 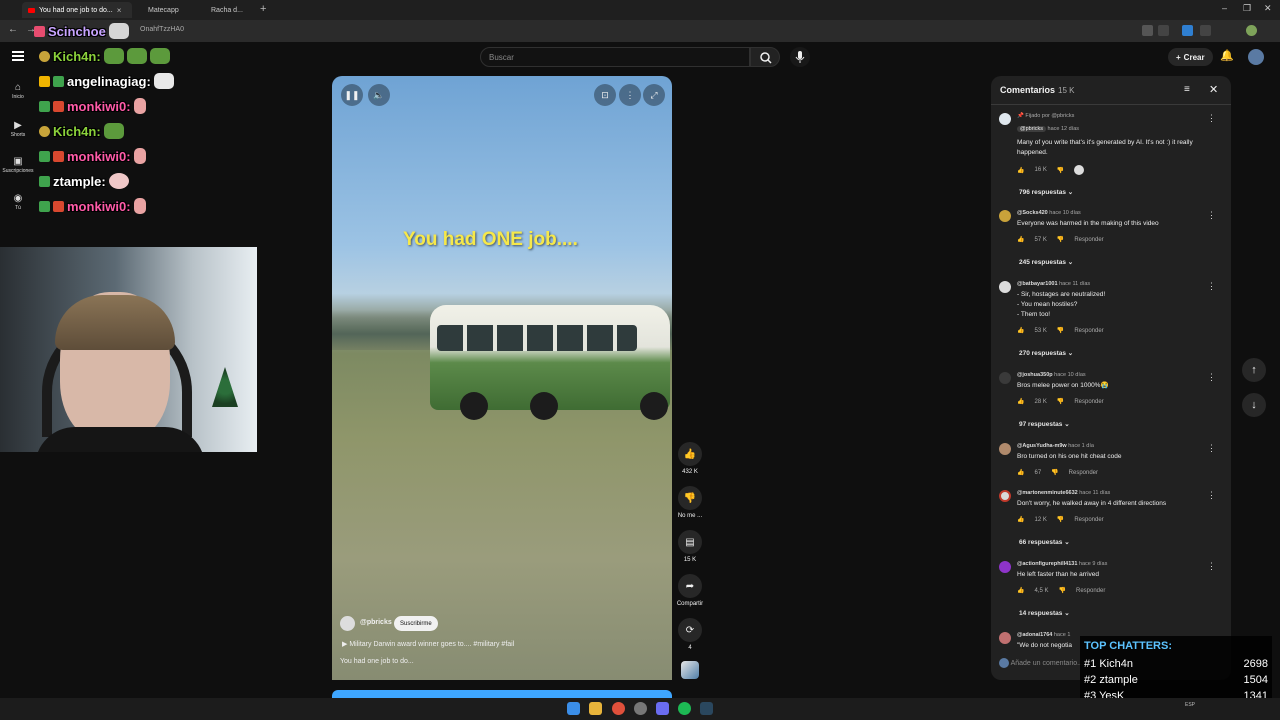 What do you see at coordinates (1163, 30) in the screenshot?
I see `bookmark-star-icon` at bounding box center [1163, 30].